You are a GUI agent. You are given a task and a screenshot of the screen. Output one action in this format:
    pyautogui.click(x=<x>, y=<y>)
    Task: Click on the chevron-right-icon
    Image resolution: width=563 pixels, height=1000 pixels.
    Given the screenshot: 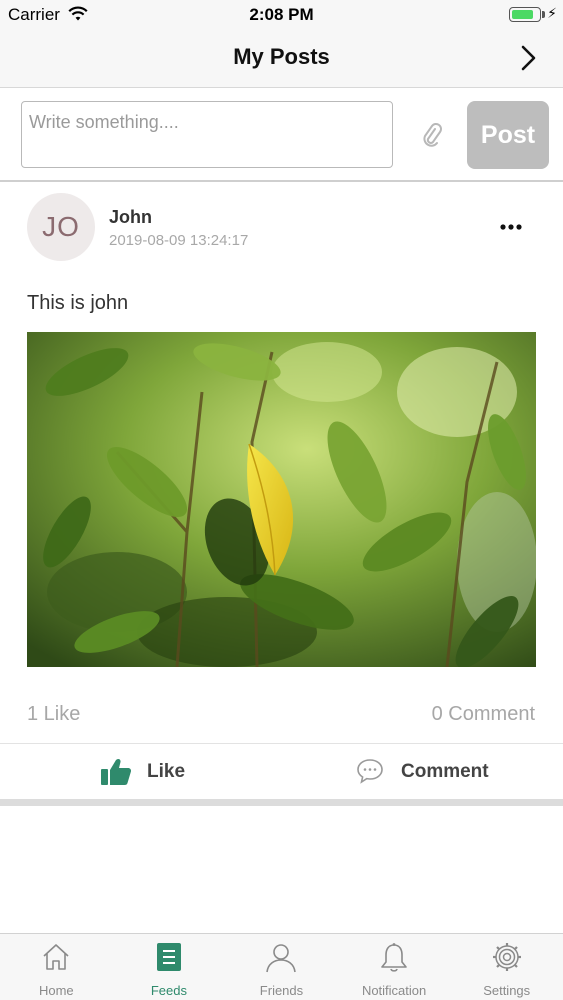 What is the action you would take?
    pyautogui.click(x=528, y=58)
    